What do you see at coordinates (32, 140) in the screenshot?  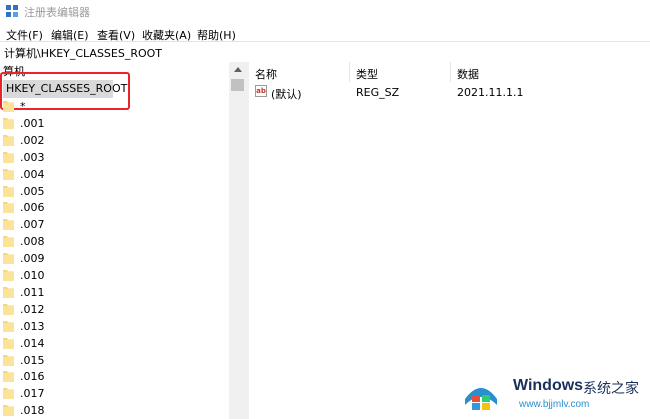 I see `tree-node-label: .002` at bounding box center [32, 140].